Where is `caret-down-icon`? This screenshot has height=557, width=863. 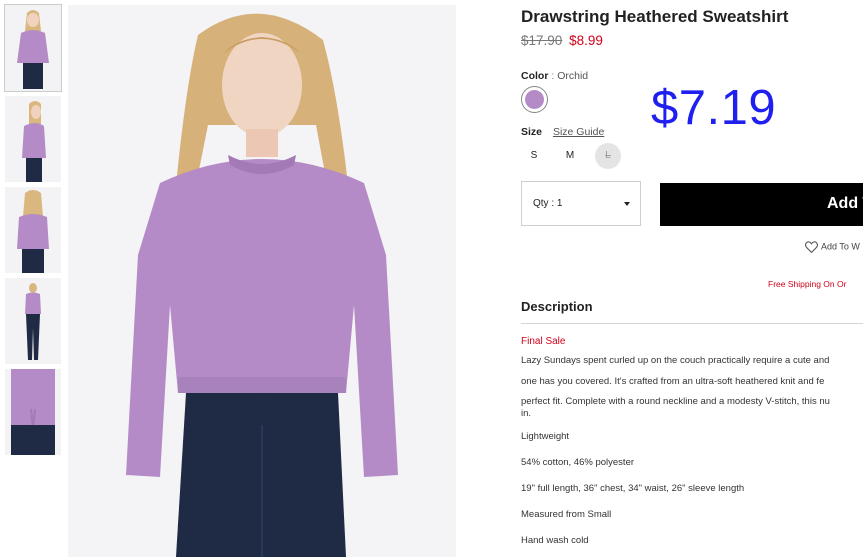 caret-down-icon is located at coordinates (627, 204).